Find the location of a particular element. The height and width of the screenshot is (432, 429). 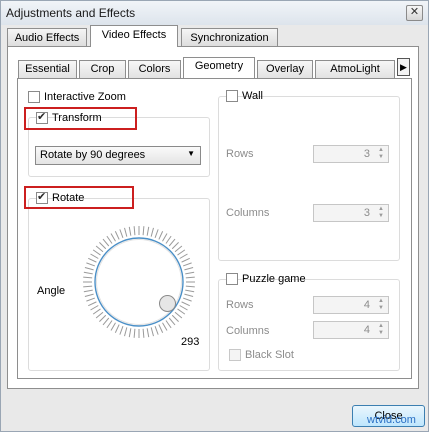

angle-value: 293 is located at coordinates (190, 342).